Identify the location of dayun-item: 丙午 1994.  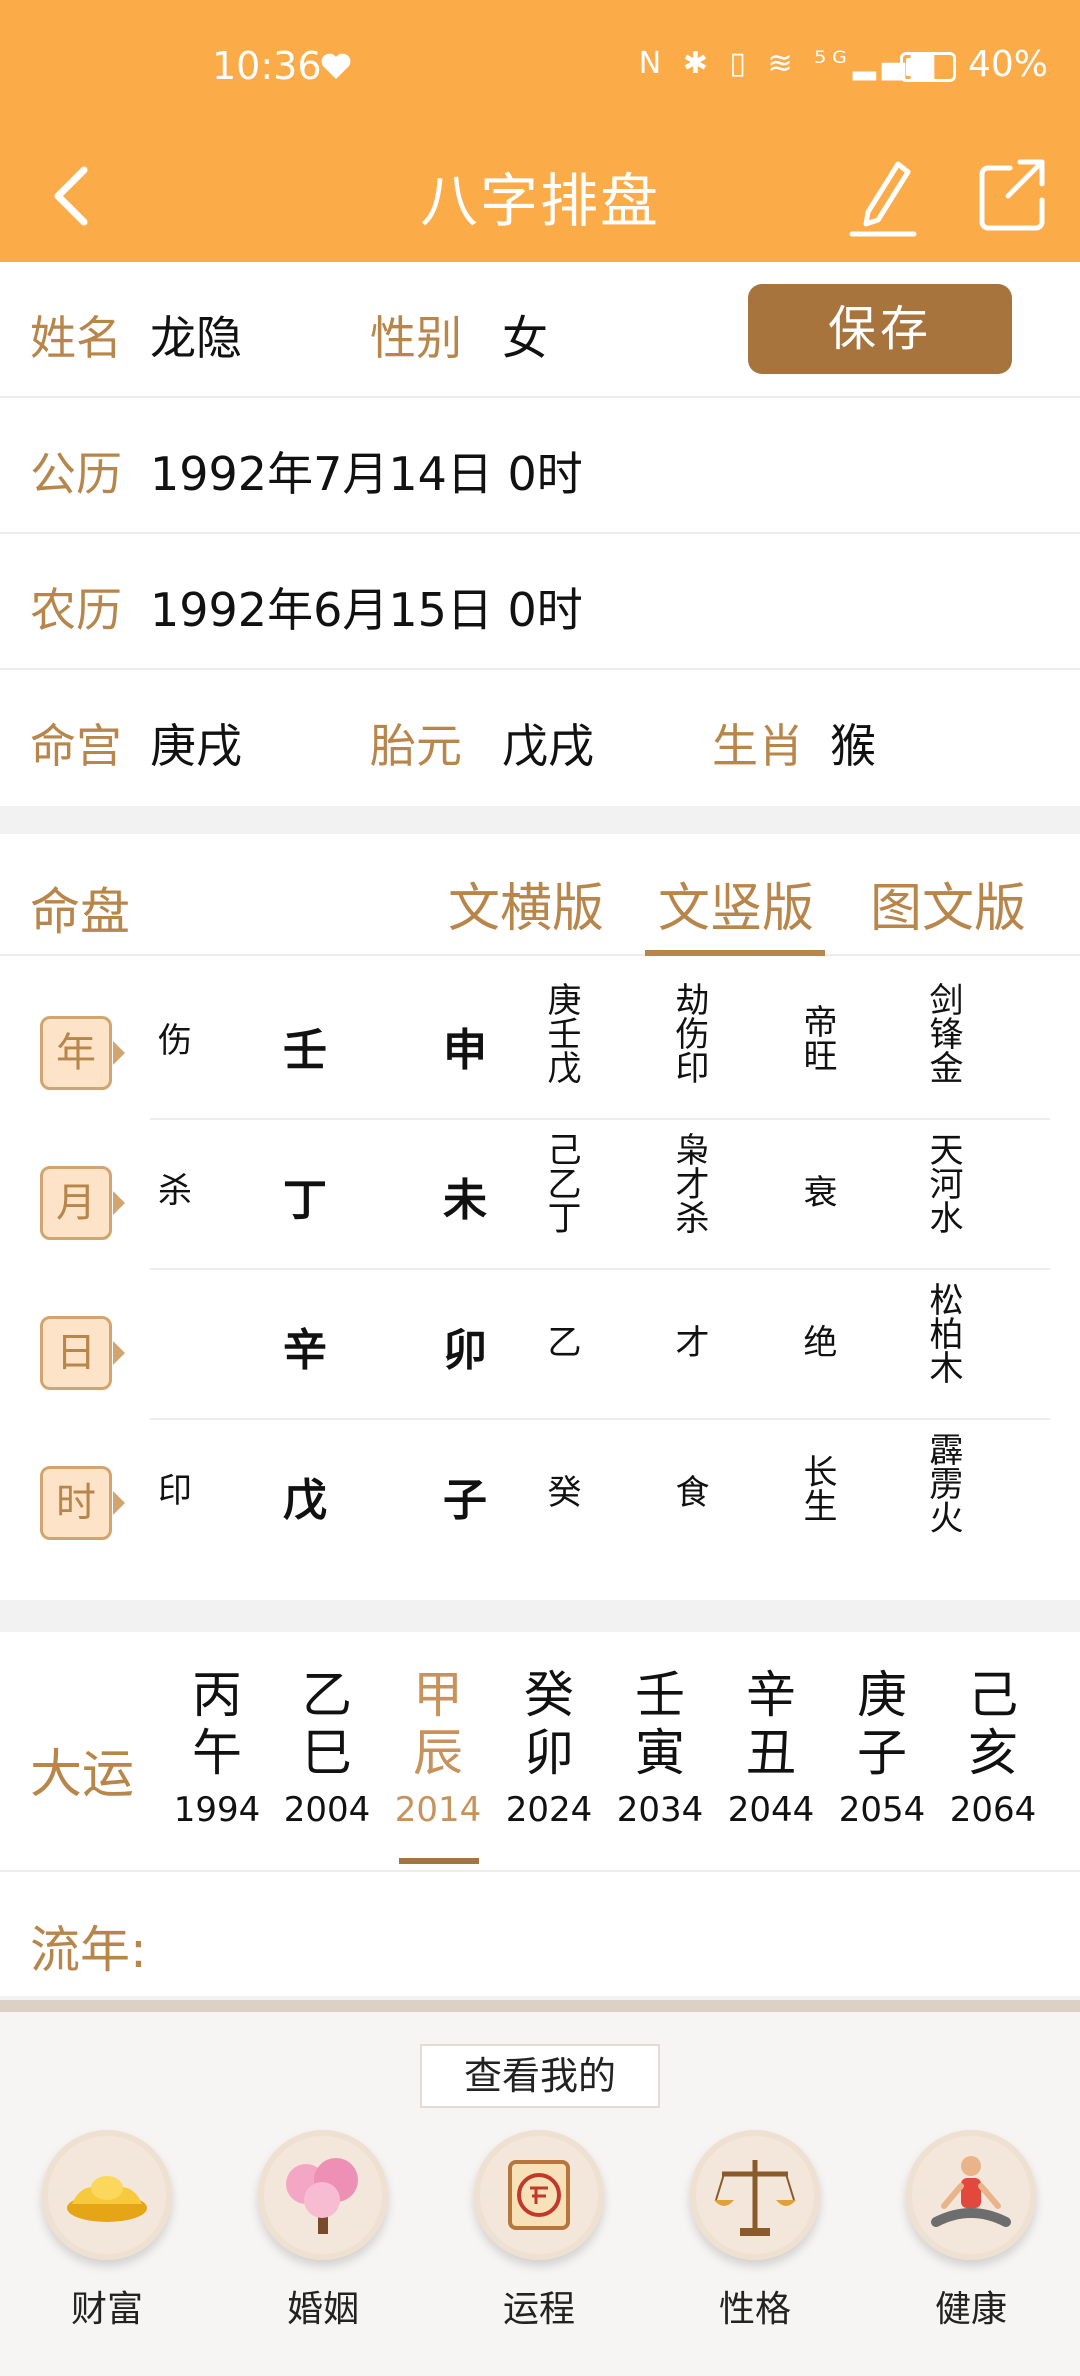
(217, 1748).